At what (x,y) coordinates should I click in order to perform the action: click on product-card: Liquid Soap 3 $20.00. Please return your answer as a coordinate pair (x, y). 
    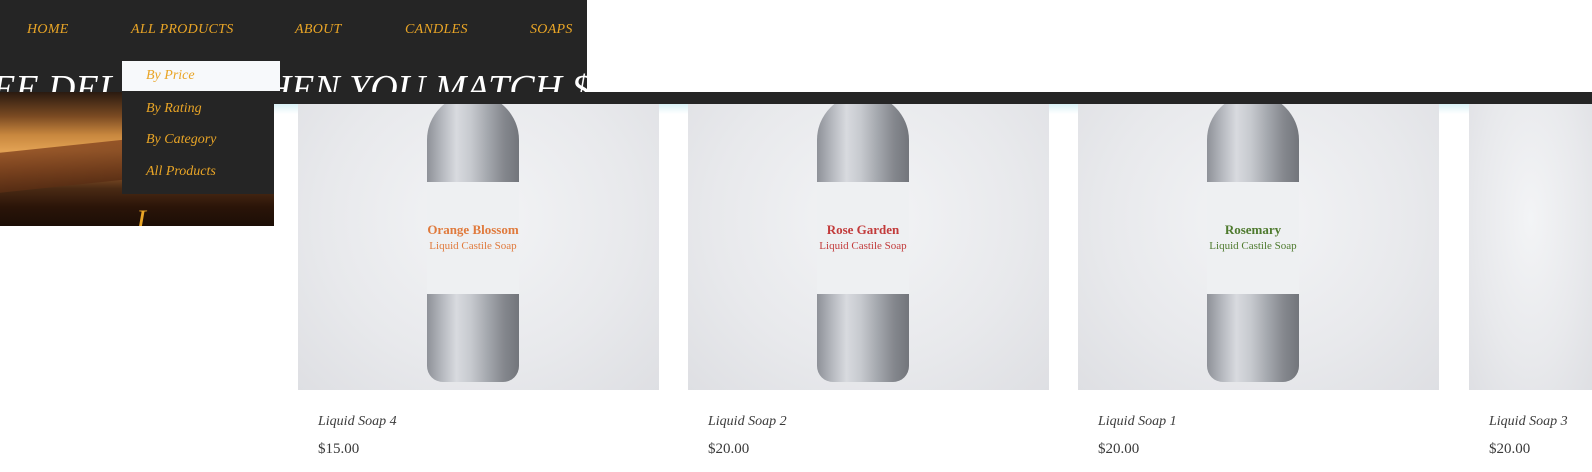
    Looking at the image, I should click on (1530, 280).